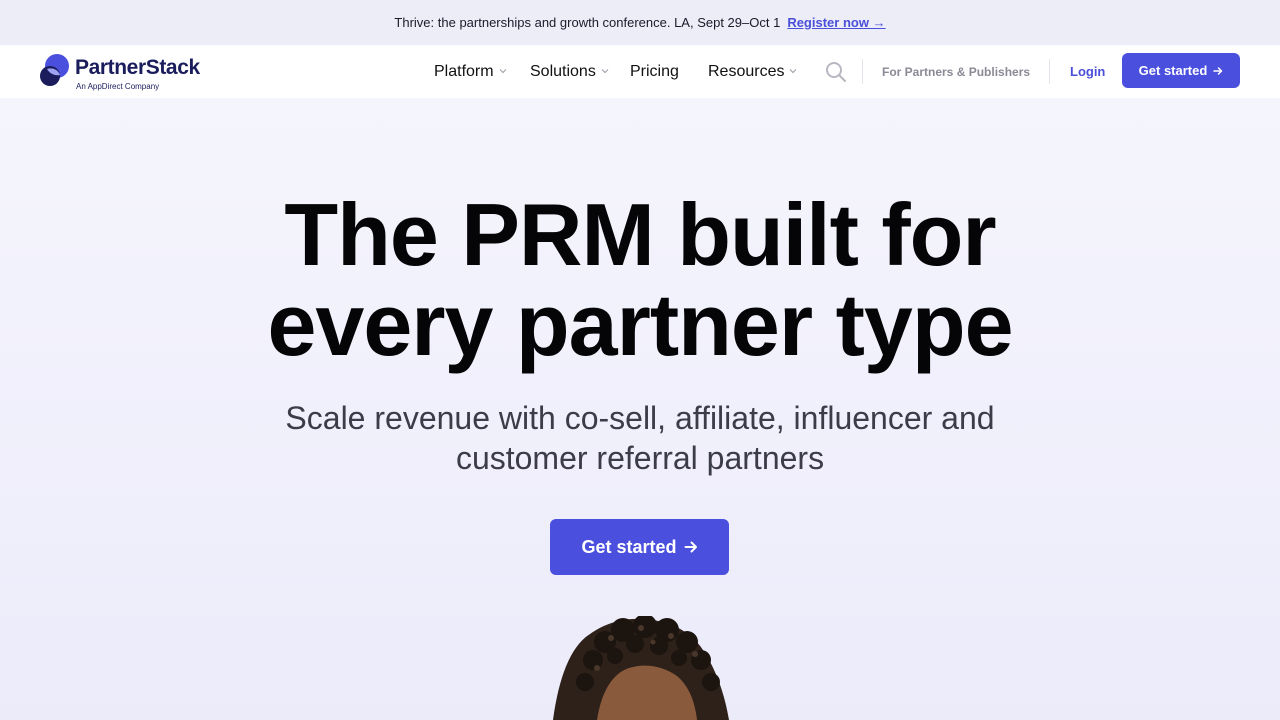 The height and width of the screenshot is (720, 1280). What do you see at coordinates (641, 668) in the screenshot?
I see `hero-person-image` at bounding box center [641, 668].